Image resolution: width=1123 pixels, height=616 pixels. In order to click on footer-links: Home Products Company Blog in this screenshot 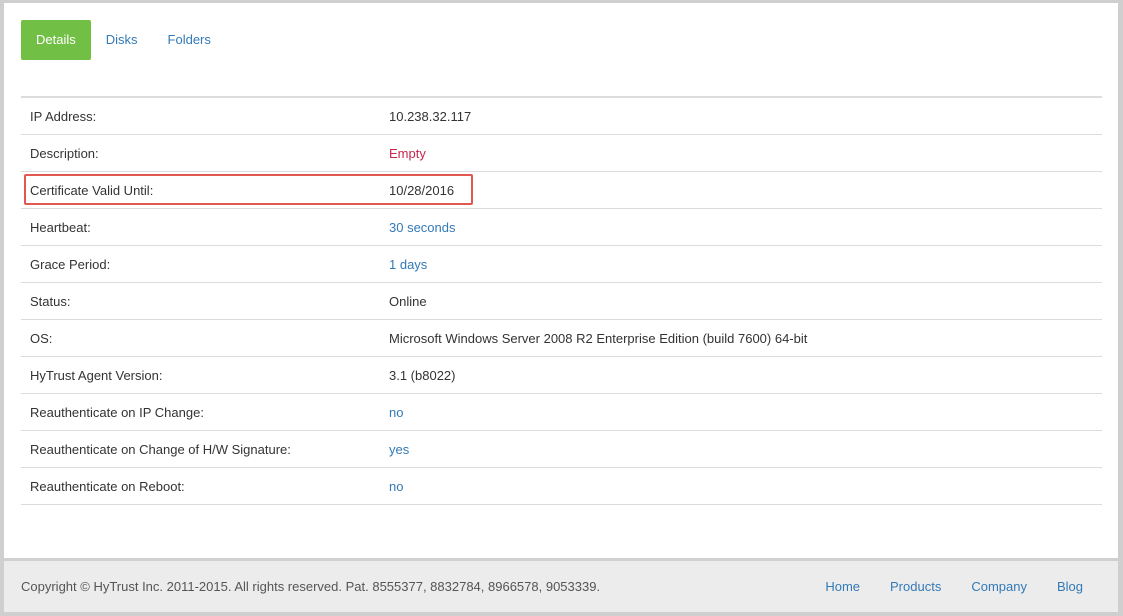, I will do `click(939, 586)`.